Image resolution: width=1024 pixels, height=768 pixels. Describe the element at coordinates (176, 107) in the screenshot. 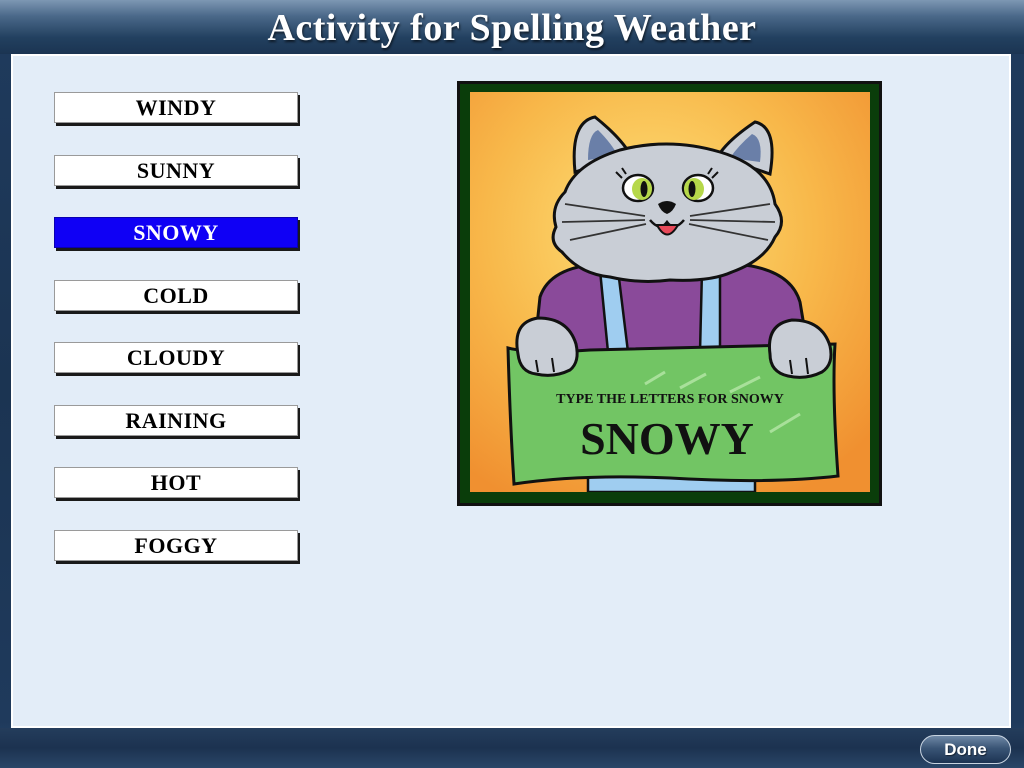

I see `word-button-windy: WINDY` at that location.